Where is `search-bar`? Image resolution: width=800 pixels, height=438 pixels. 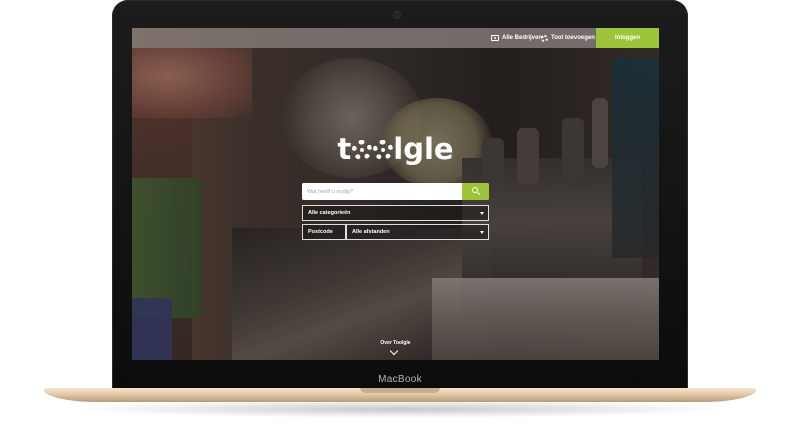 search-bar is located at coordinates (395, 191).